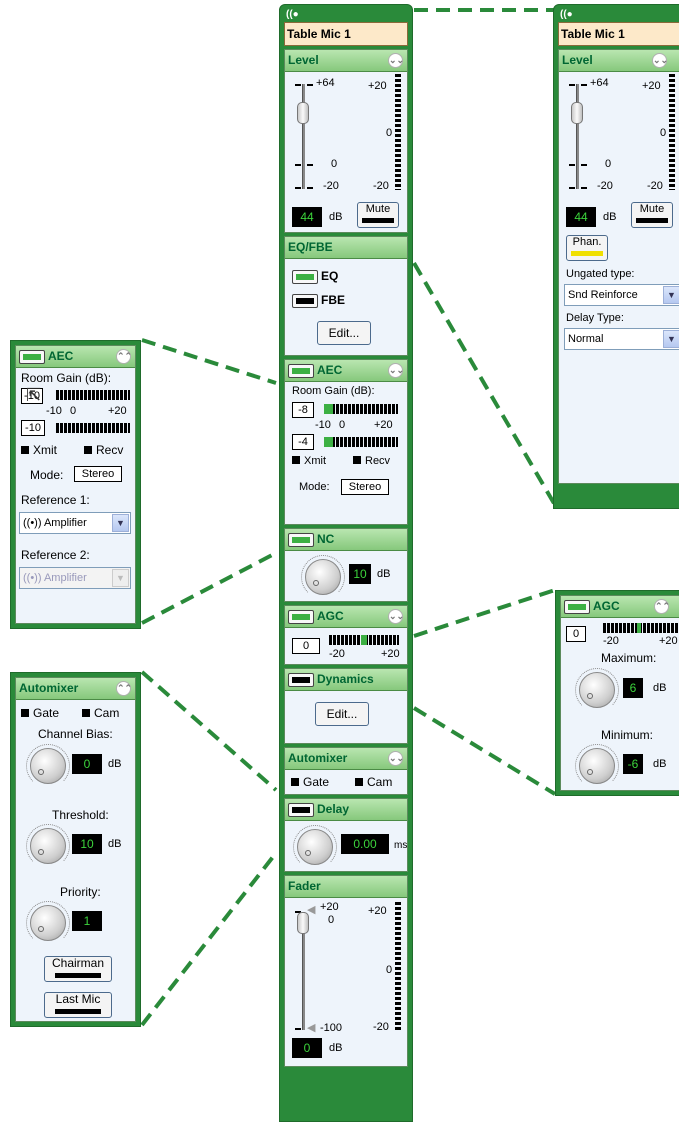 This screenshot has width=679, height=1122. Describe the element at coordinates (577, 113) in the screenshot. I see `right-level-slider-thumb` at that location.